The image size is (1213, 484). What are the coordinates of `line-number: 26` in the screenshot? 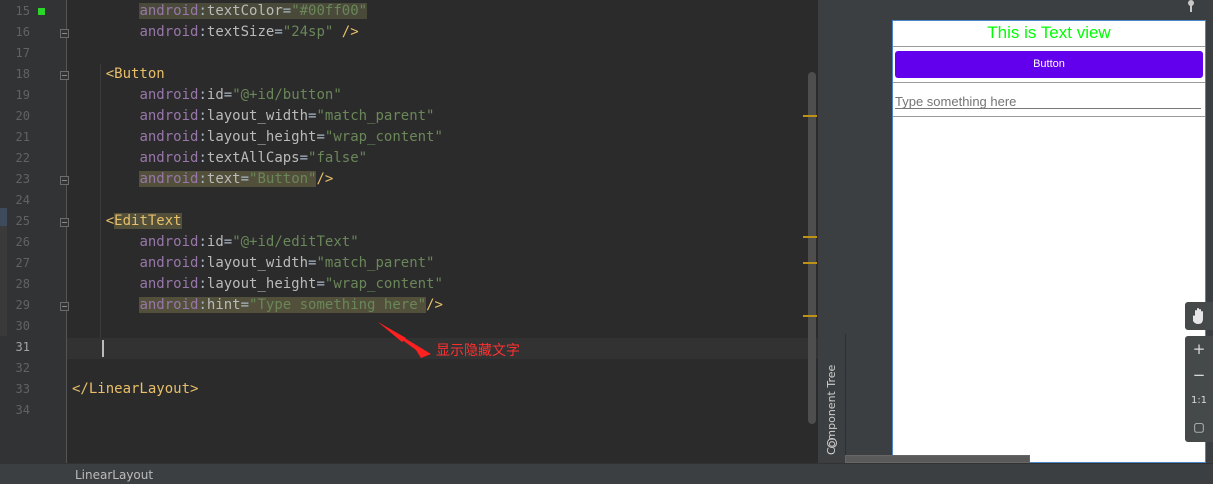 It's located at (22, 242).